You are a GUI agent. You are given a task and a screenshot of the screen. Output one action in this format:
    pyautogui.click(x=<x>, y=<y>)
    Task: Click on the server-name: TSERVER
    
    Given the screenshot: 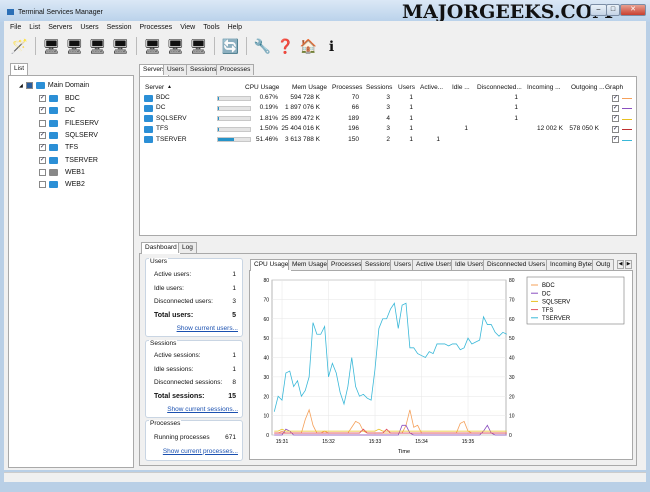 What is the action you would take?
    pyautogui.click(x=171, y=139)
    